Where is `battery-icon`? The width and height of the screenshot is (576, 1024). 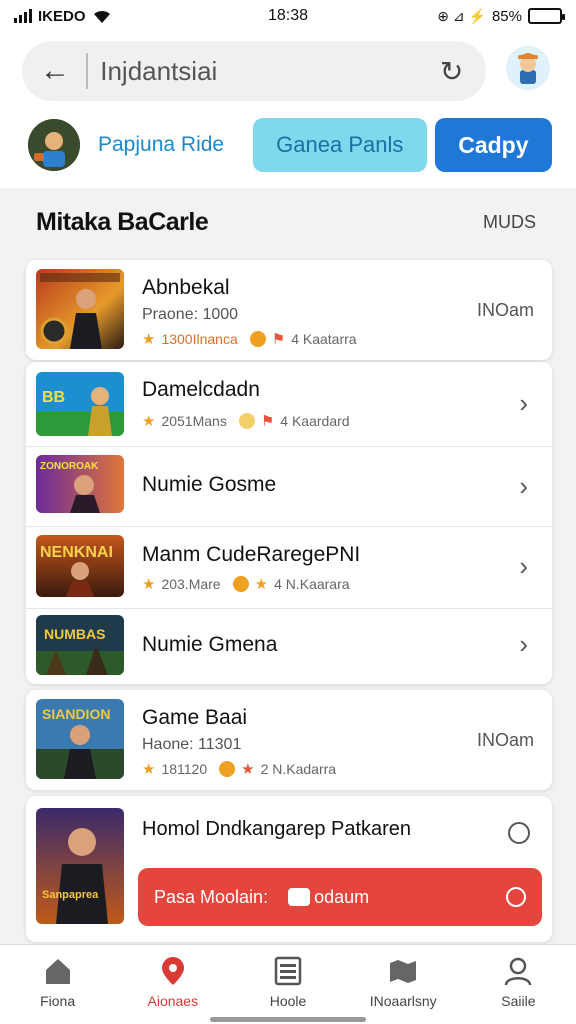 battery-icon is located at coordinates (546, 16).